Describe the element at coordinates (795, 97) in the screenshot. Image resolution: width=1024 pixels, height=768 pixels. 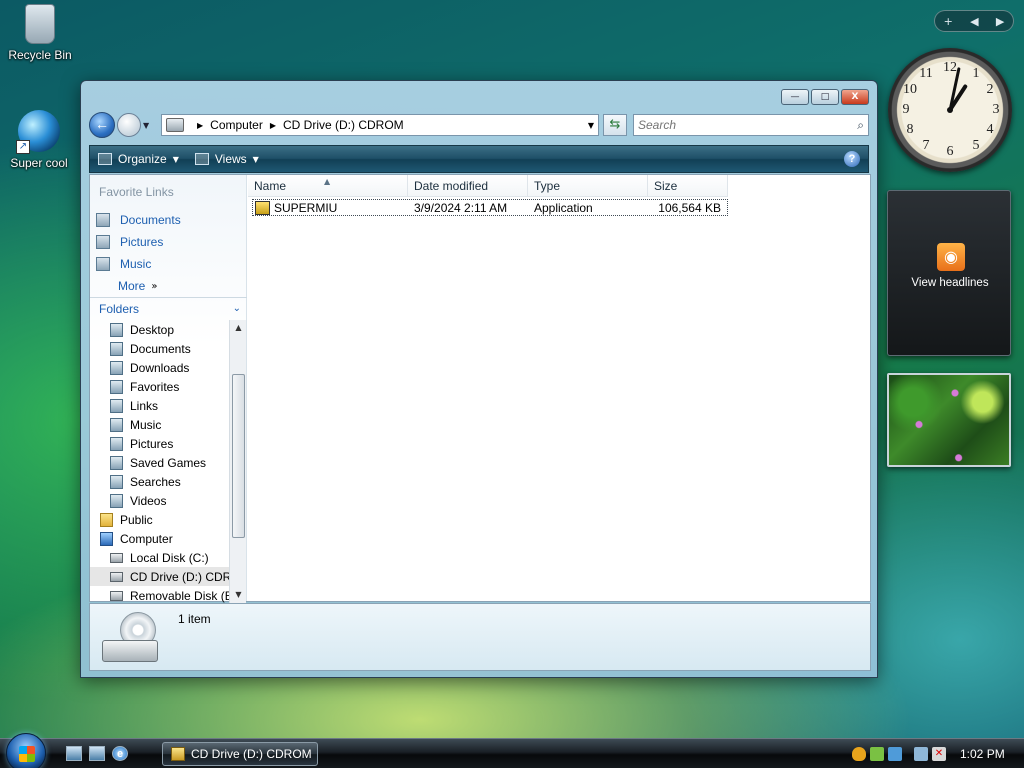
I see `minimize-button: —` at that location.